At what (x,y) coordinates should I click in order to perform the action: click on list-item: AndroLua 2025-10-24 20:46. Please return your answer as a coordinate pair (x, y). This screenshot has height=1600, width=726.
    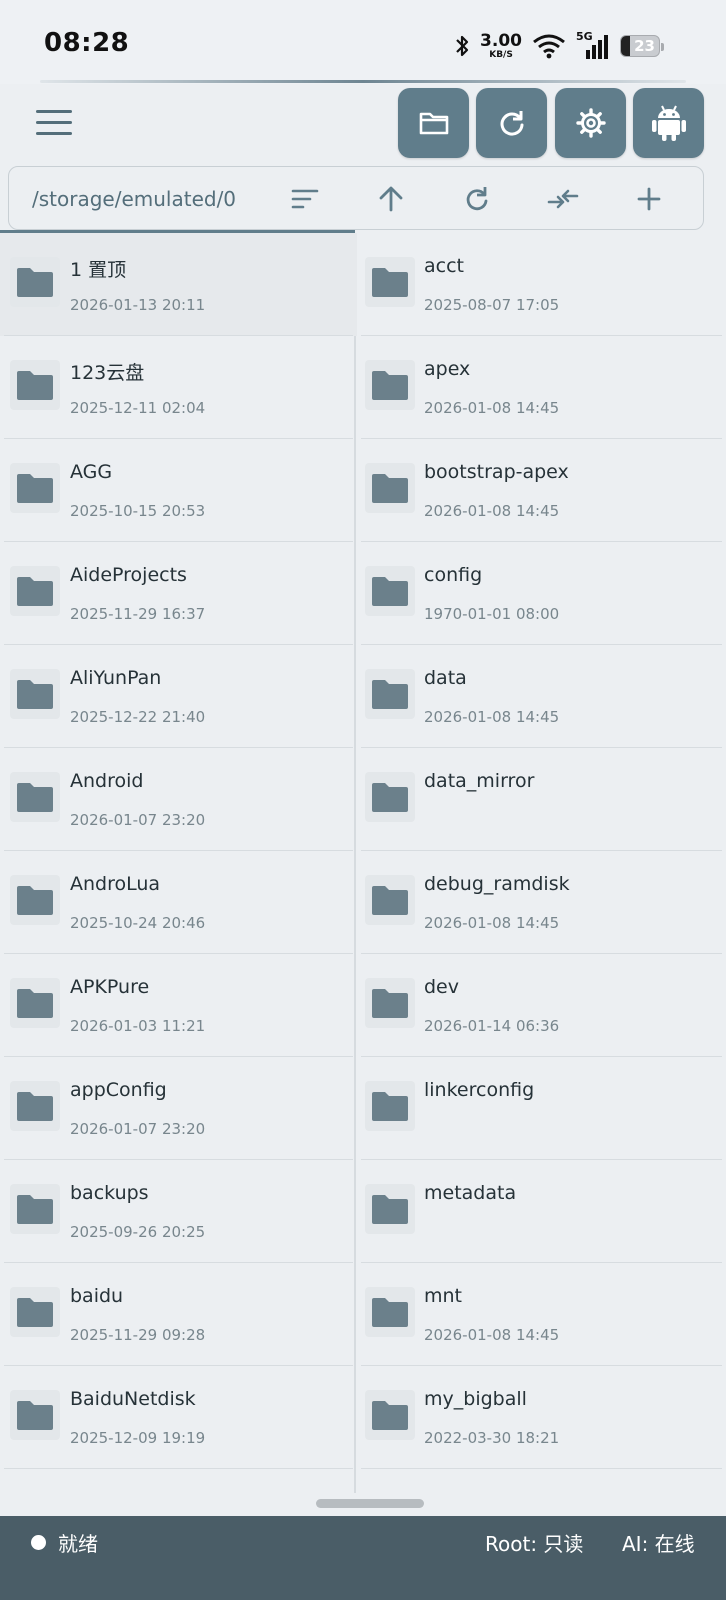
    Looking at the image, I should click on (178, 902).